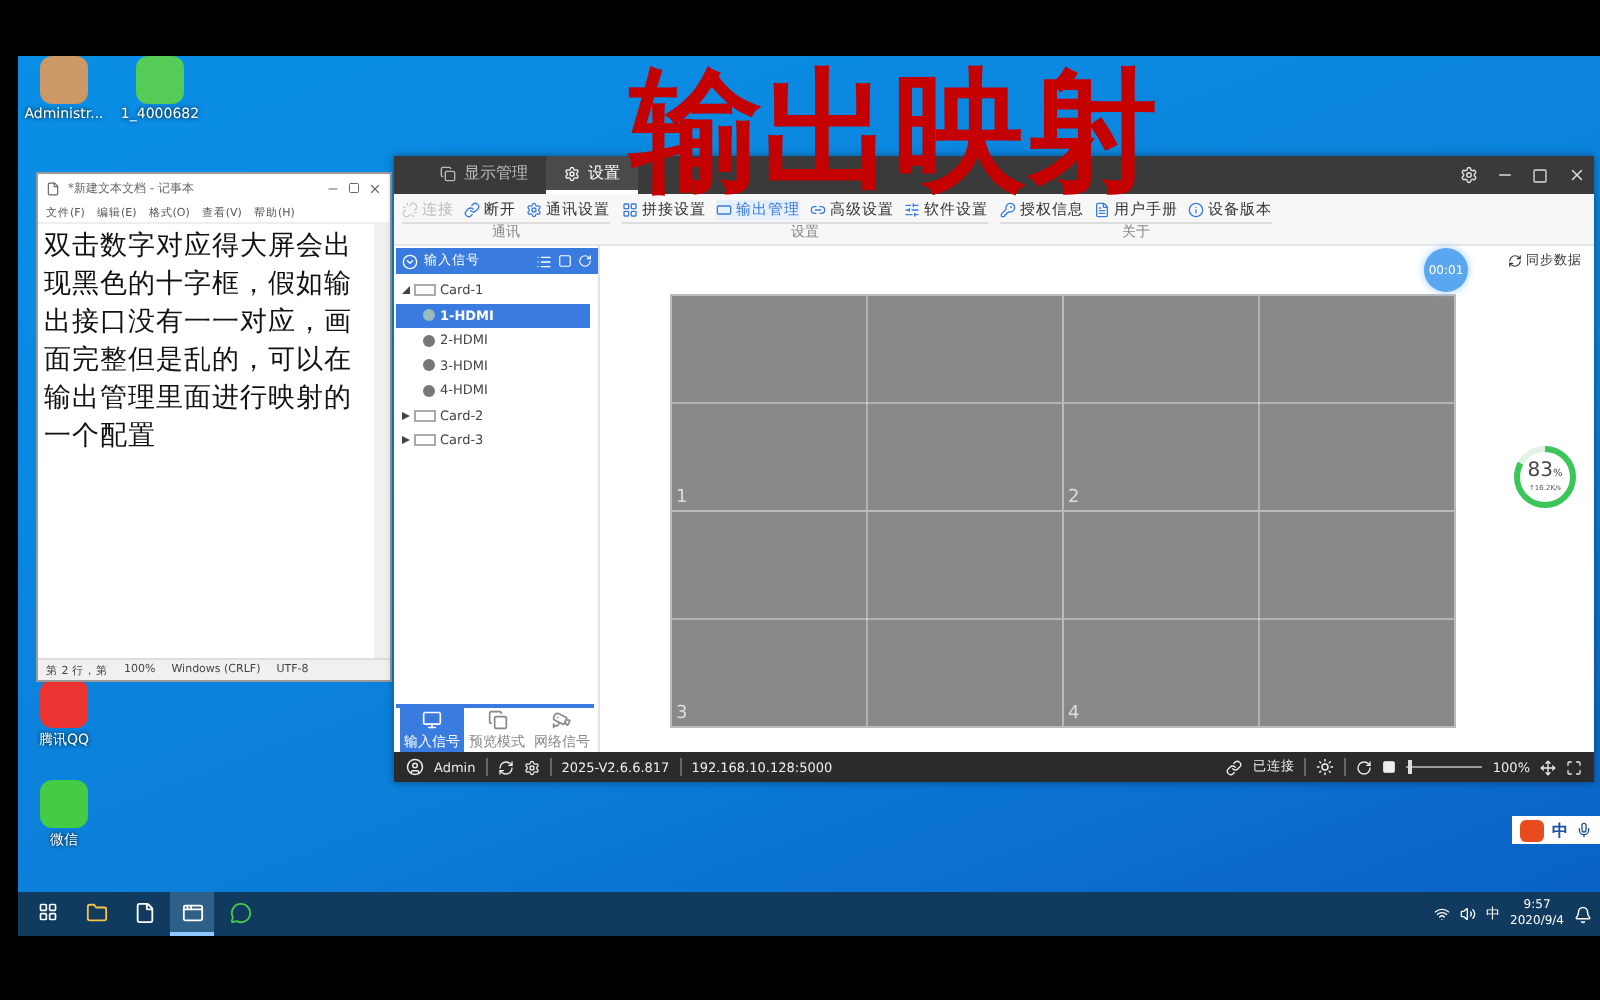 Image resolution: width=1600 pixels, height=1000 pixels. I want to click on grid-icon, so click(630, 210).